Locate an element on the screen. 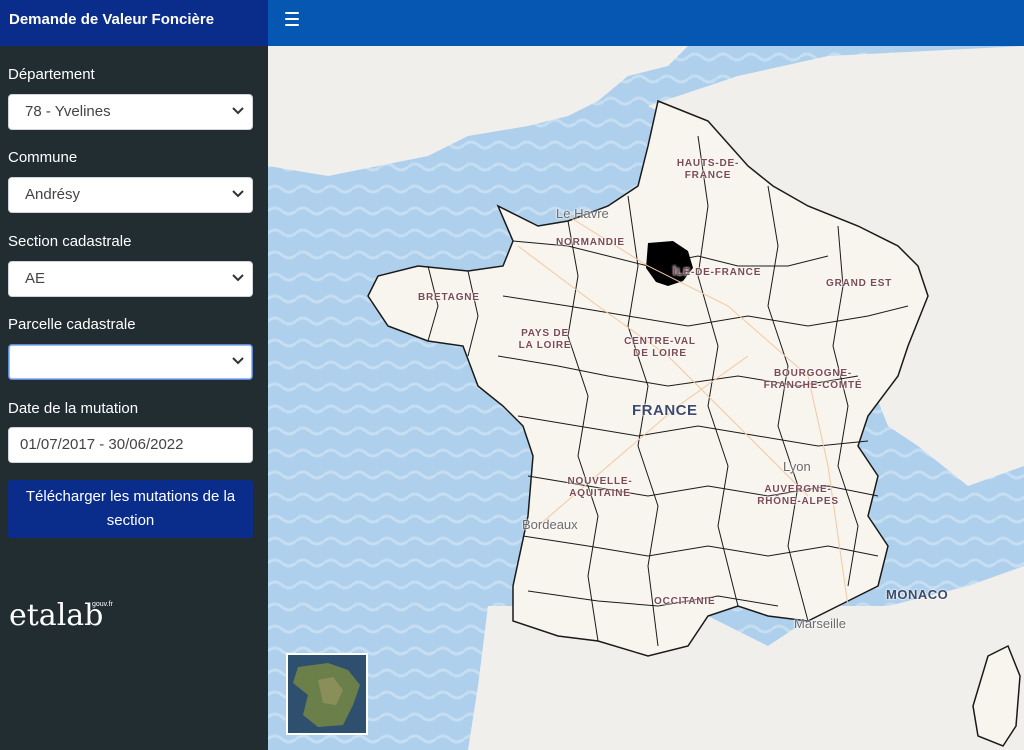  hamburger-menu-icon is located at coordinates (292, 20).